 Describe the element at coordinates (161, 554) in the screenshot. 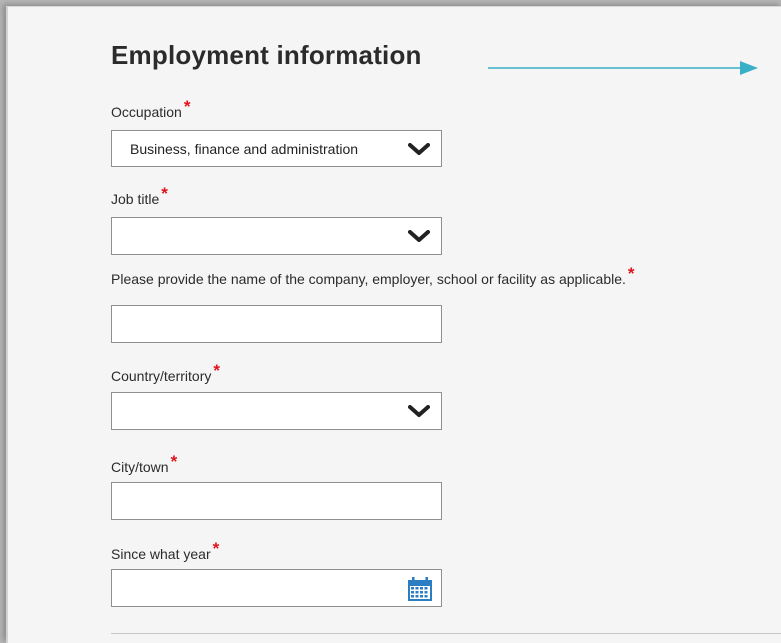

I see `since-year-label-text: Since what year` at that location.